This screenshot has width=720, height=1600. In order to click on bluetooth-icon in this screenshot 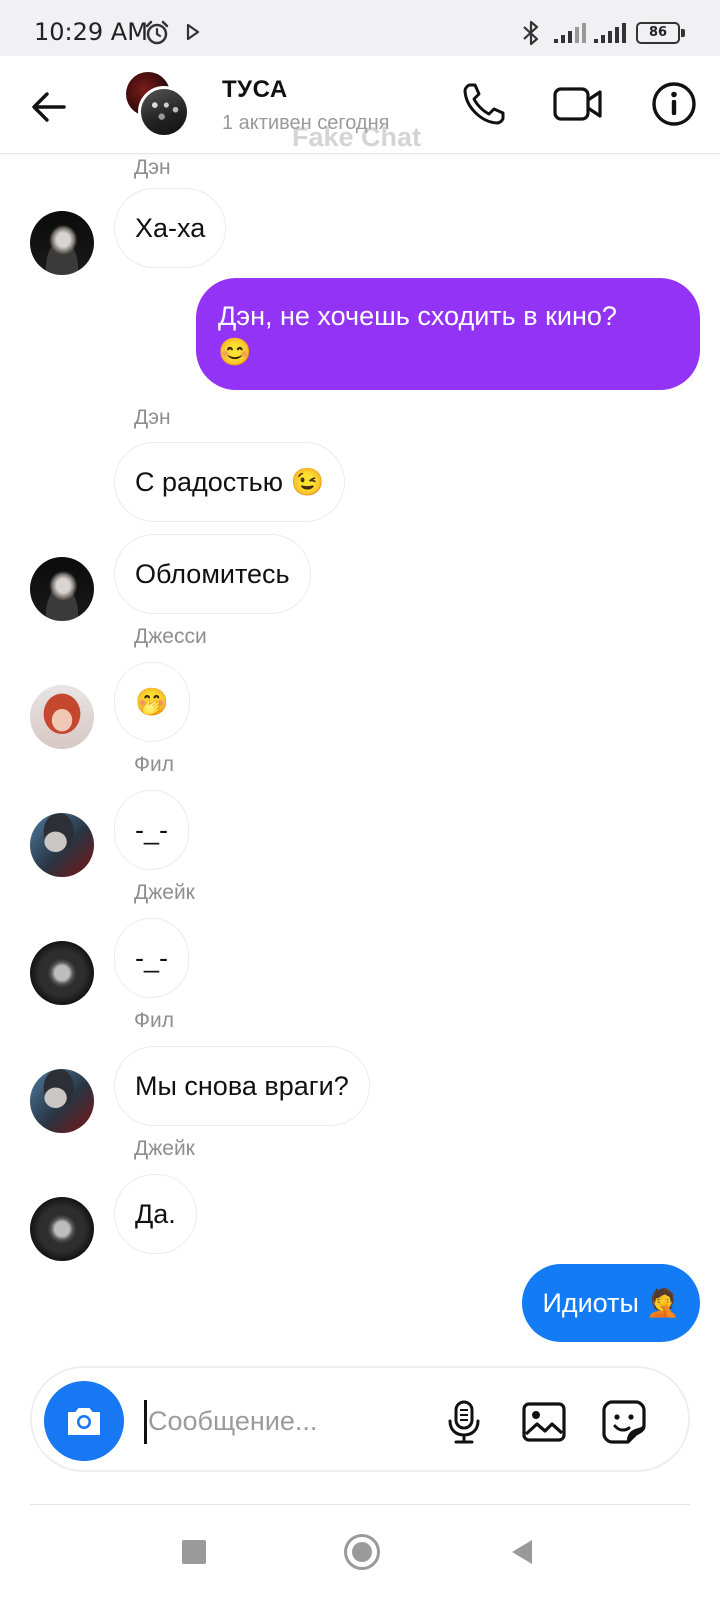, I will do `click(531, 33)`.